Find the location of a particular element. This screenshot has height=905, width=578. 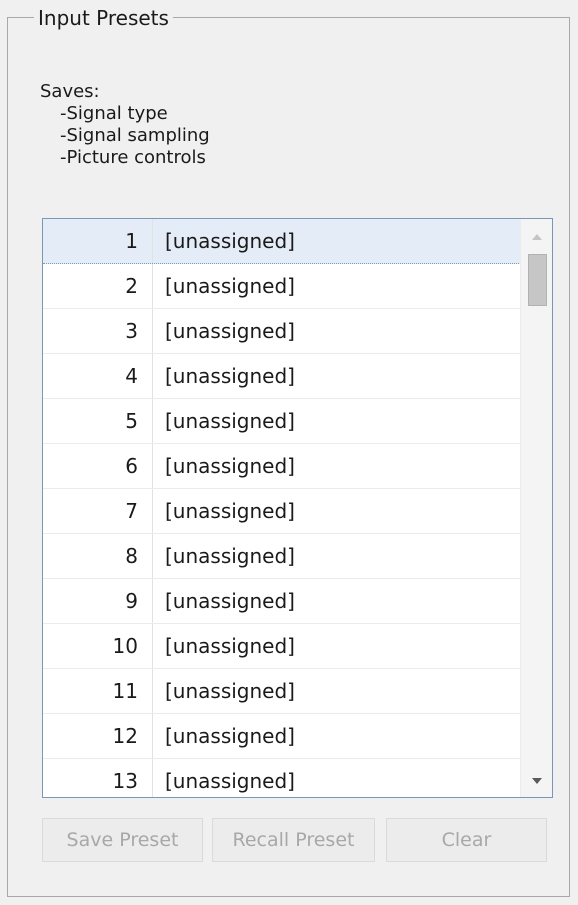

scroll-up-button is located at coordinates (536, 237).